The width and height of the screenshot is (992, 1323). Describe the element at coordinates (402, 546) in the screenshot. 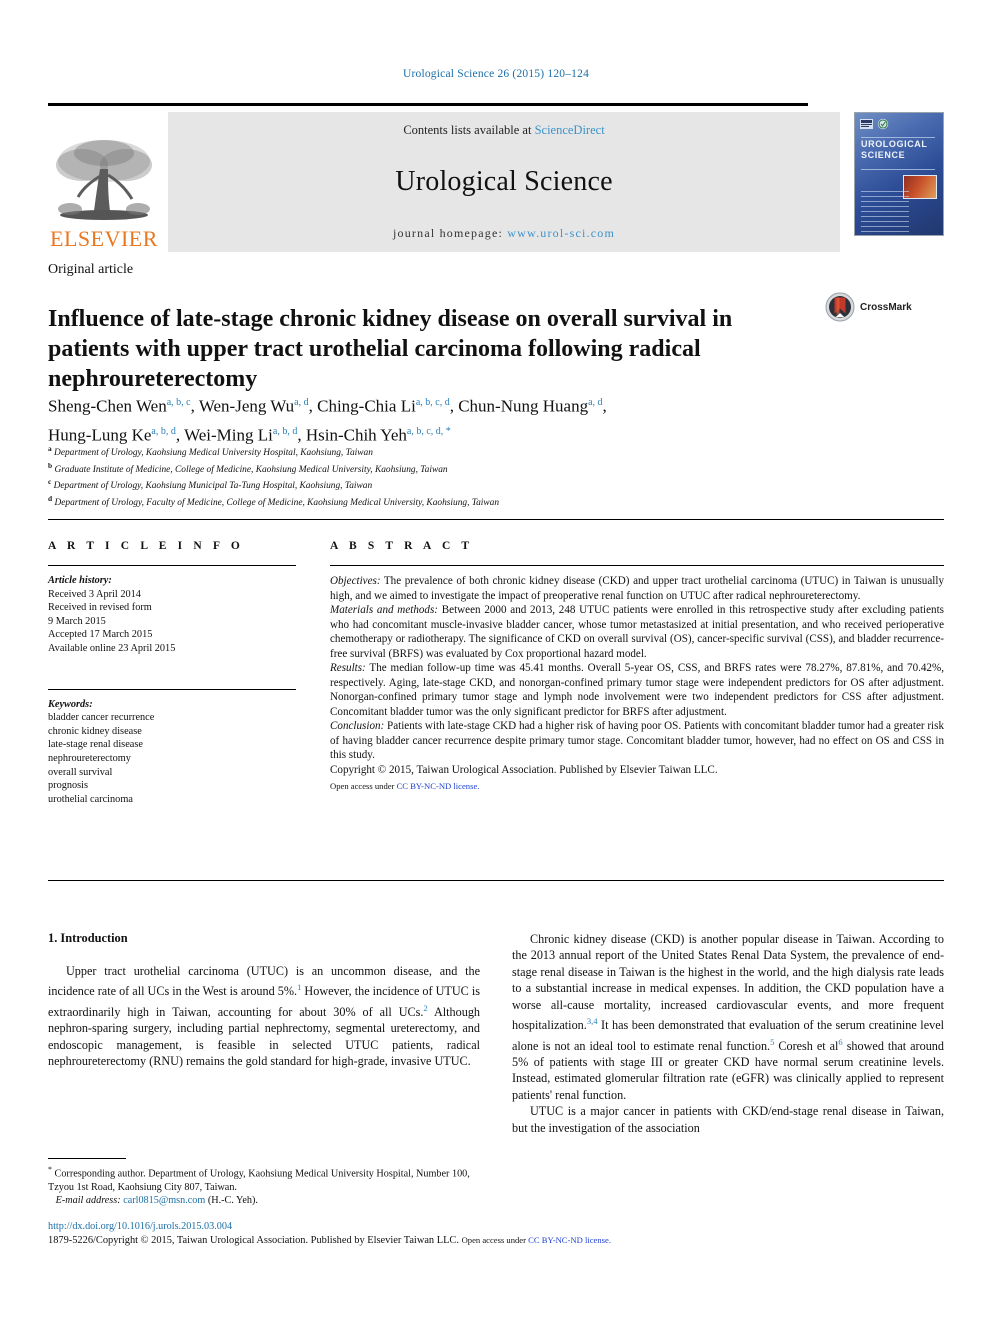

I see `abstract-heading: A B S T R A C T` at that location.